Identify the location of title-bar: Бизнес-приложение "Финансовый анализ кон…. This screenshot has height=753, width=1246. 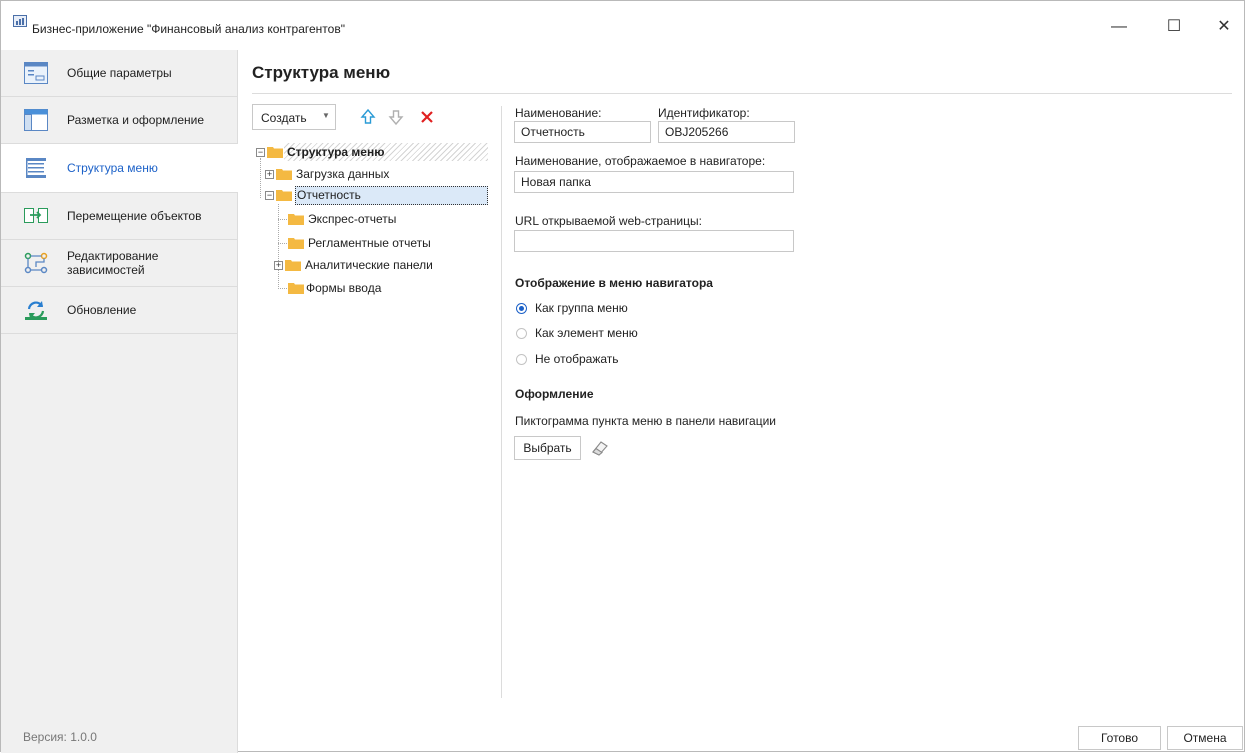
(622, 21).